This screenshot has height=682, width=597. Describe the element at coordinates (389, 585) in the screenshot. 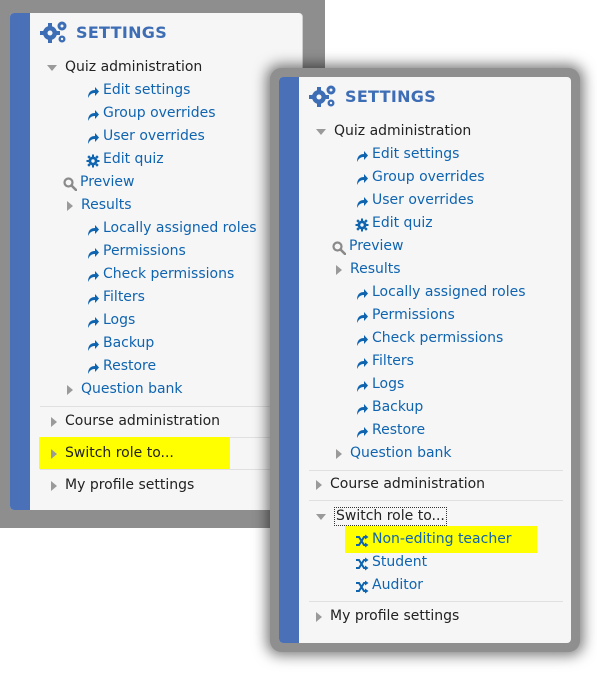

I see `switch-role-auditor: Auditor` at that location.